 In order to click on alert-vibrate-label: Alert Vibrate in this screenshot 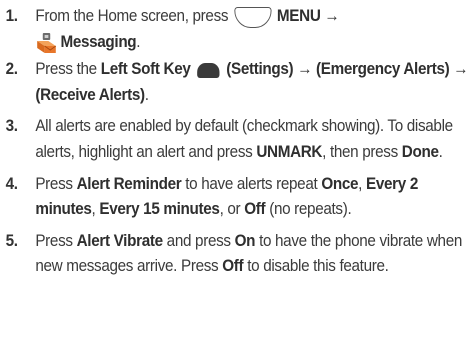, I will do `click(119, 240)`.